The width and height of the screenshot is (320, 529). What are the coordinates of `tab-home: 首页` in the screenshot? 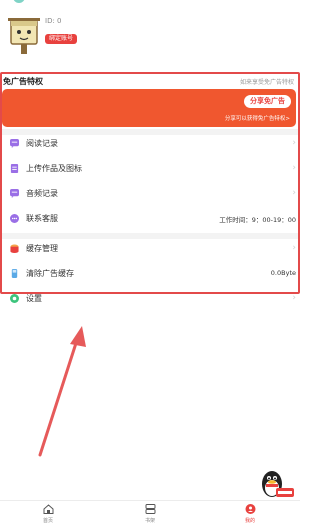 It's located at (48, 514).